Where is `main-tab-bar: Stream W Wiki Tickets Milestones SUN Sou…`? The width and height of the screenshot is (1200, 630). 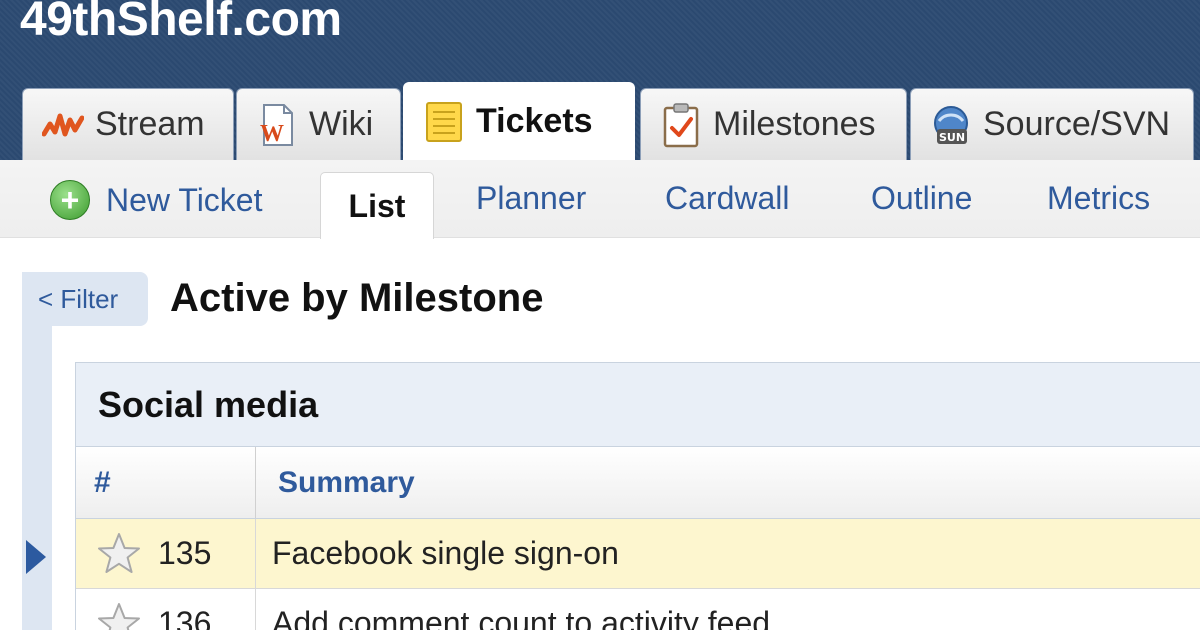
main-tab-bar: Stream W Wiki Tickets Milestones SUN Sou… is located at coordinates (600, 121).